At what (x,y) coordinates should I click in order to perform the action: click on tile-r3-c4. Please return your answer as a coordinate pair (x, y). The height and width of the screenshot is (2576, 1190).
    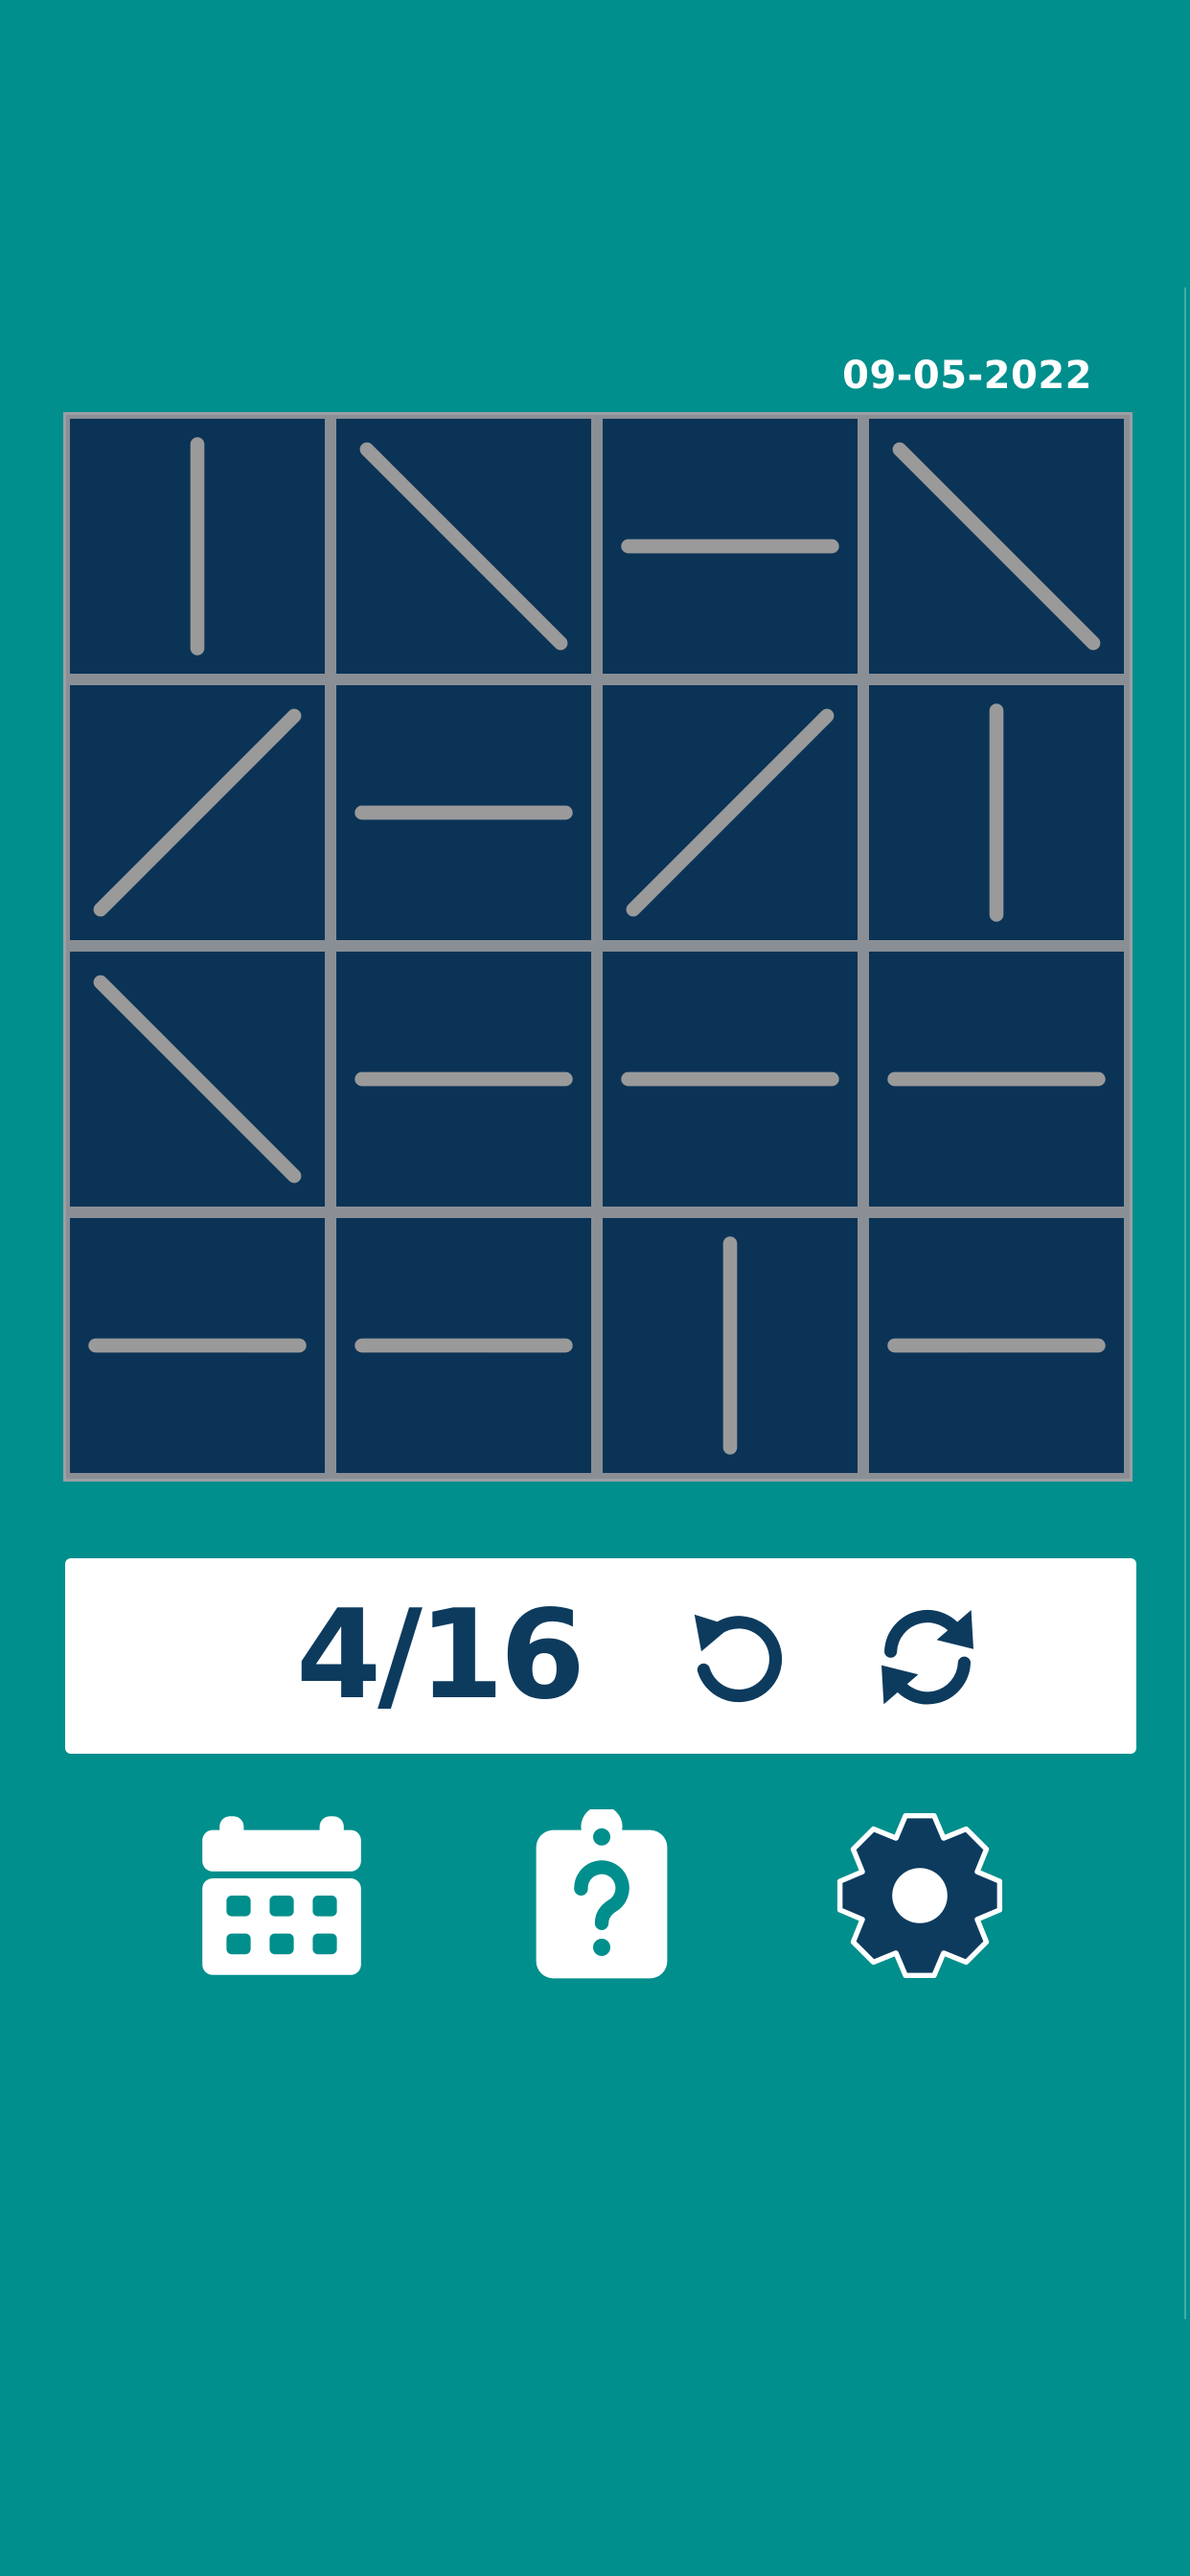
    Looking at the image, I should click on (997, 1079).